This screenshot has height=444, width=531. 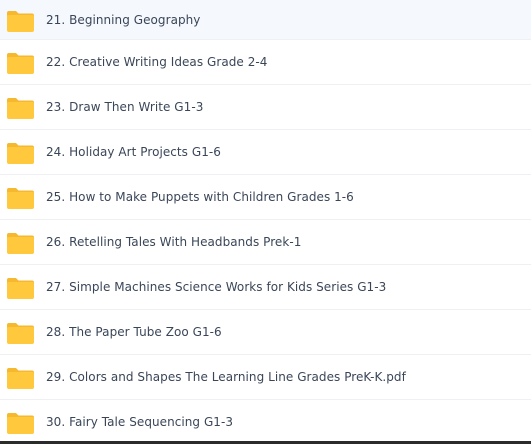 What do you see at coordinates (265, 422) in the screenshot?
I see `folder-row-30: 30. Fairy Tale Sequencing G1-3` at bounding box center [265, 422].